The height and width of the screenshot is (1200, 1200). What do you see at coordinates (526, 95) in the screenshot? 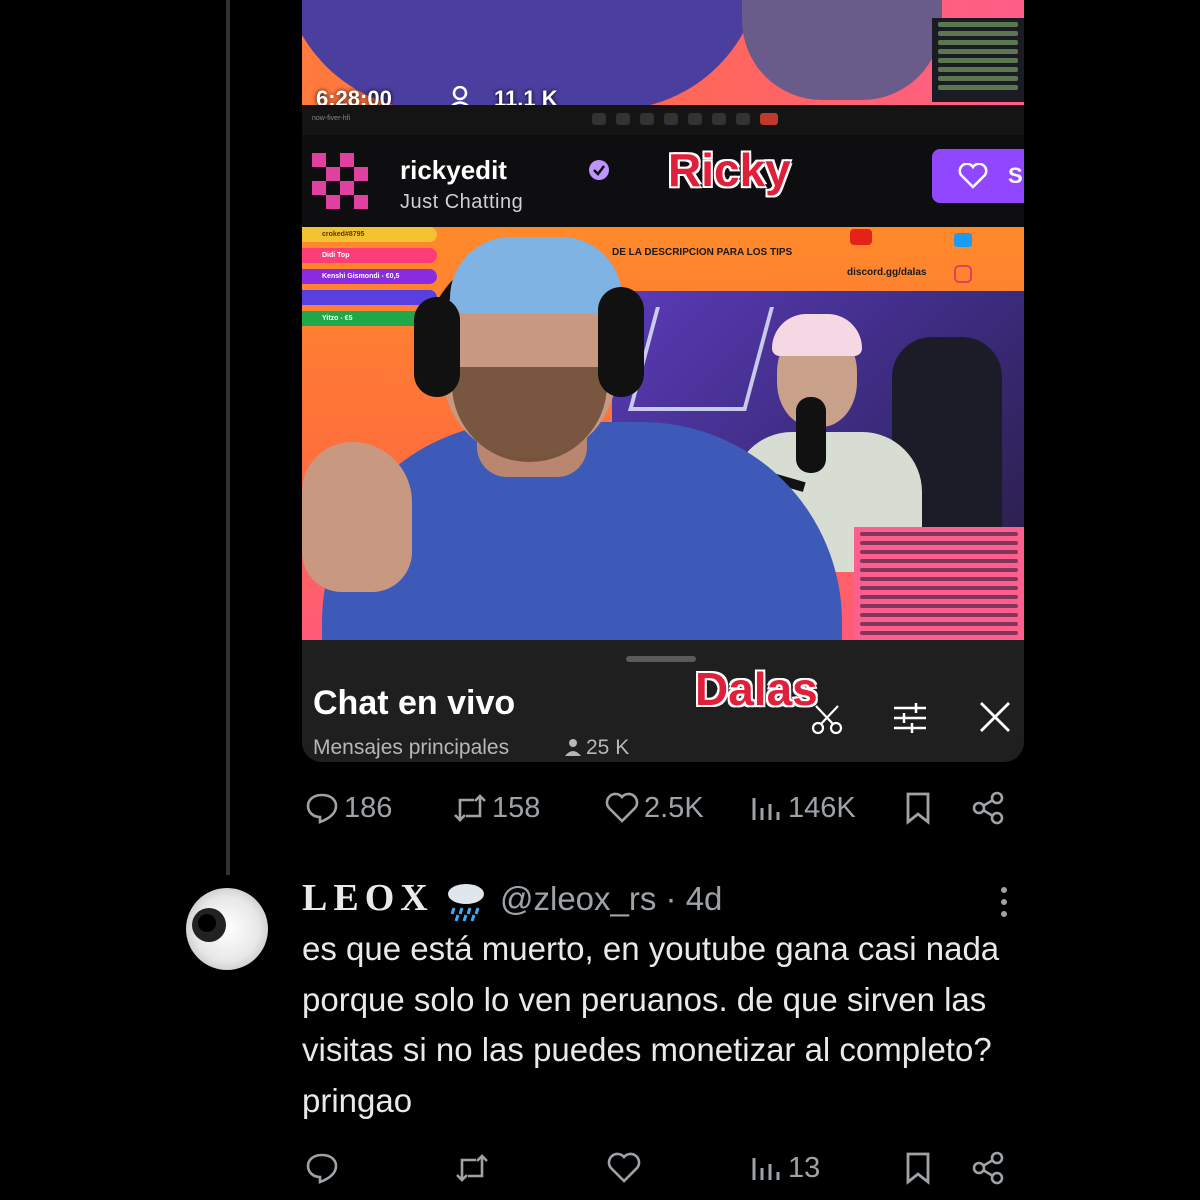
I see `stream-viewer-count: 11.1 K` at bounding box center [526, 95].